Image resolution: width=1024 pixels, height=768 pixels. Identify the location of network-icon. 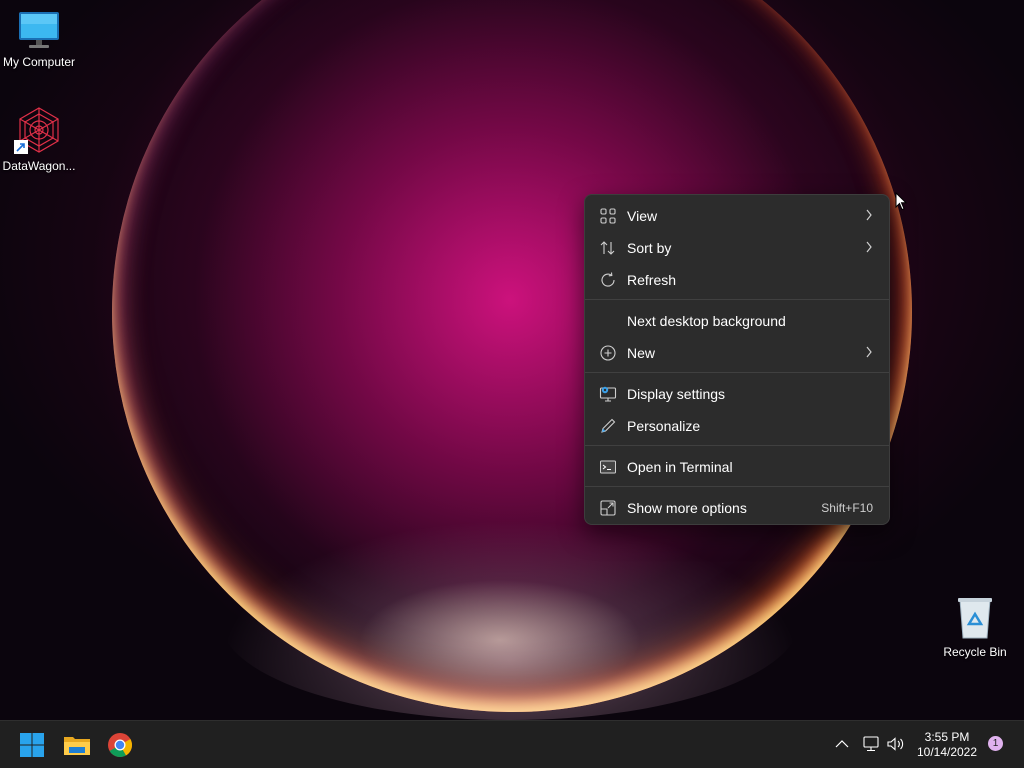
(871, 744).